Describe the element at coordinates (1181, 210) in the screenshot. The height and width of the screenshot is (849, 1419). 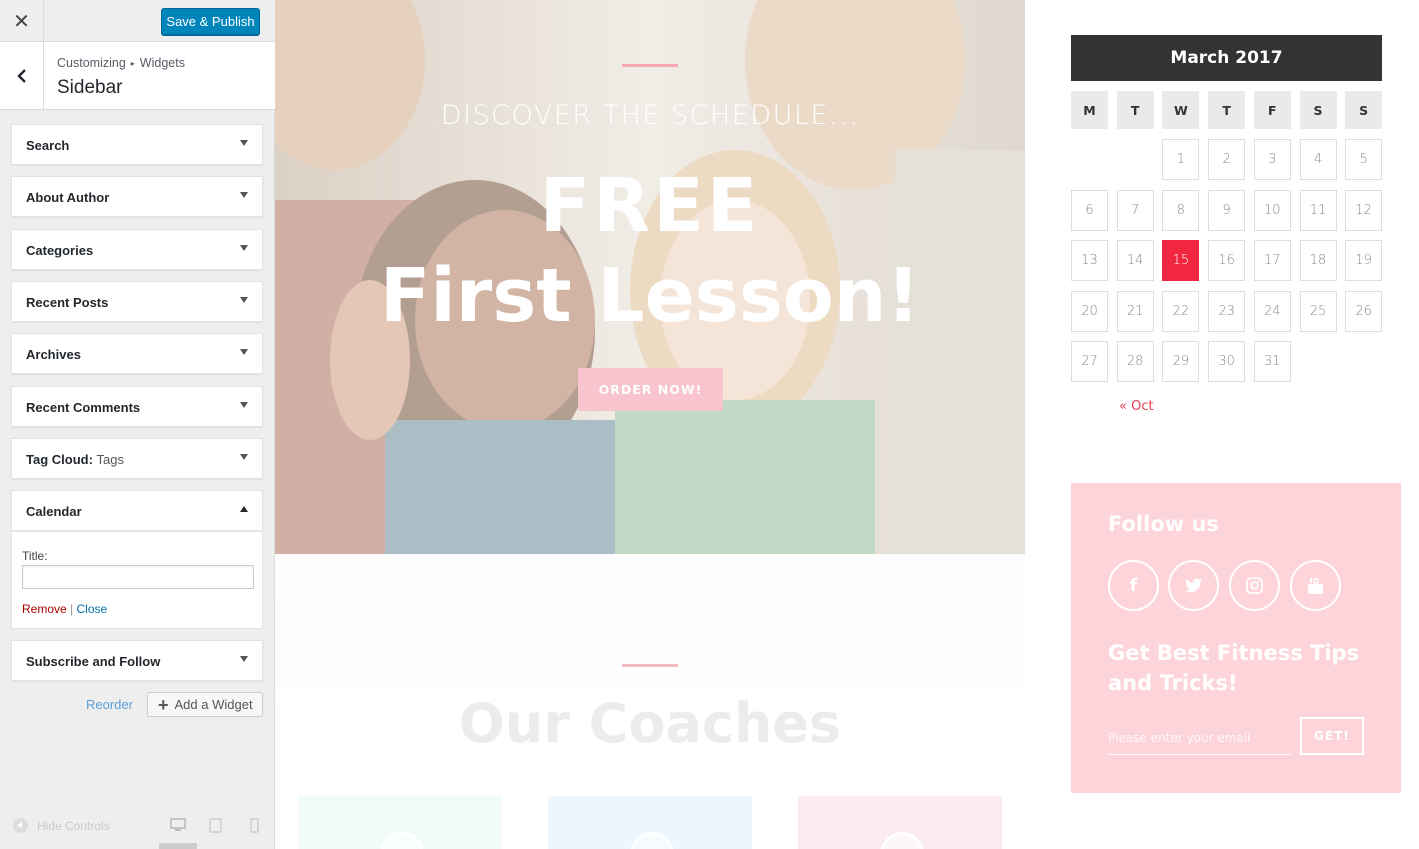
I see `calendar-day: 8` at that location.